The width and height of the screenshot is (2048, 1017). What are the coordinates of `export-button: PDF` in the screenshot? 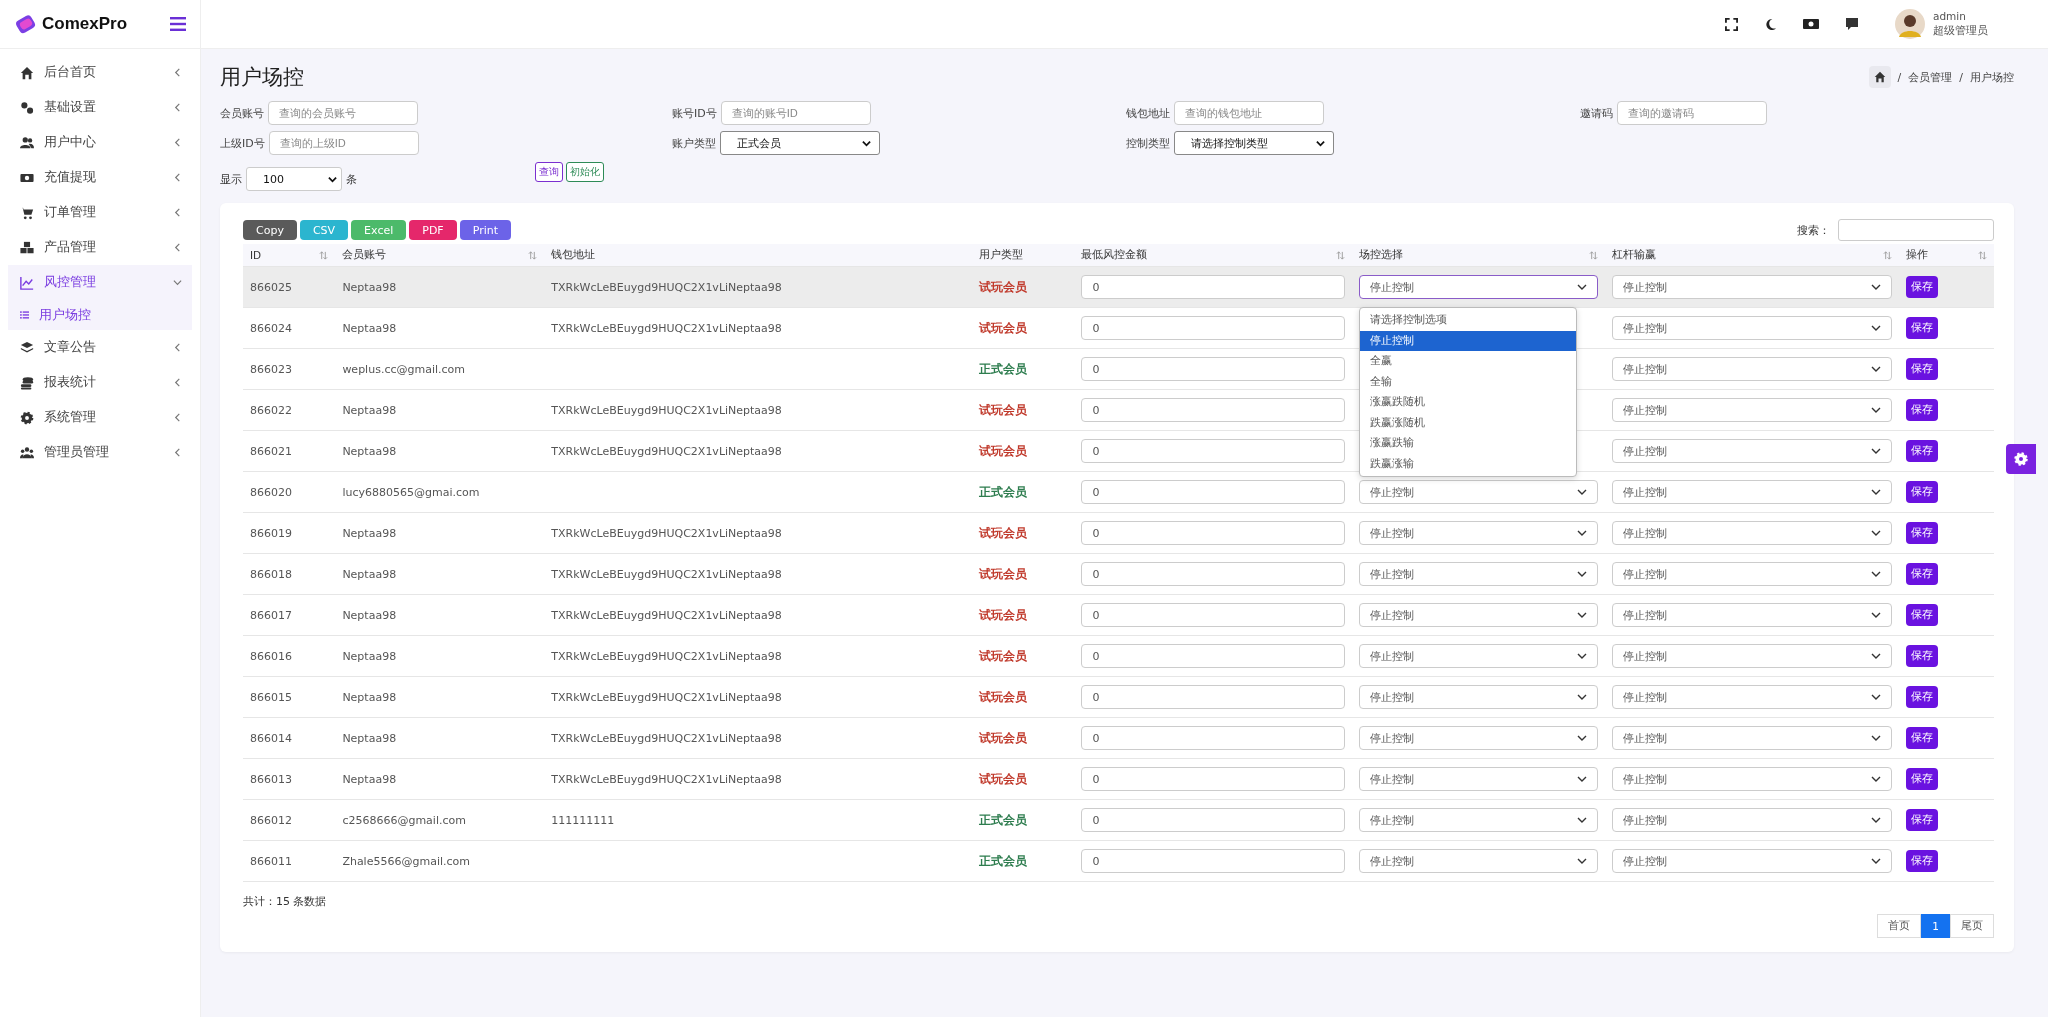 It's located at (433, 230).